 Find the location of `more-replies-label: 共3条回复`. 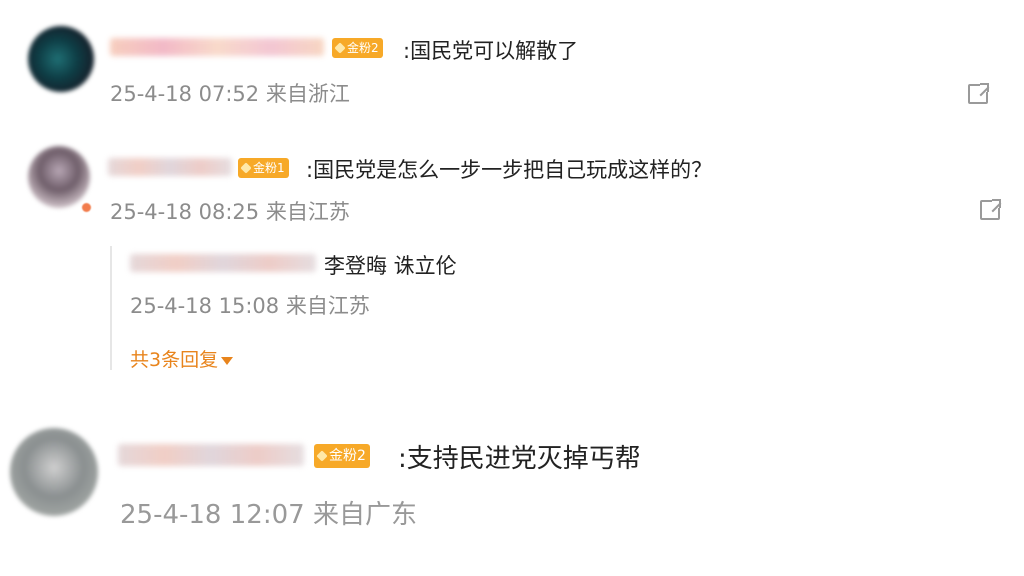

more-replies-label: 共3条回复 is located at coordinates (174, 360).